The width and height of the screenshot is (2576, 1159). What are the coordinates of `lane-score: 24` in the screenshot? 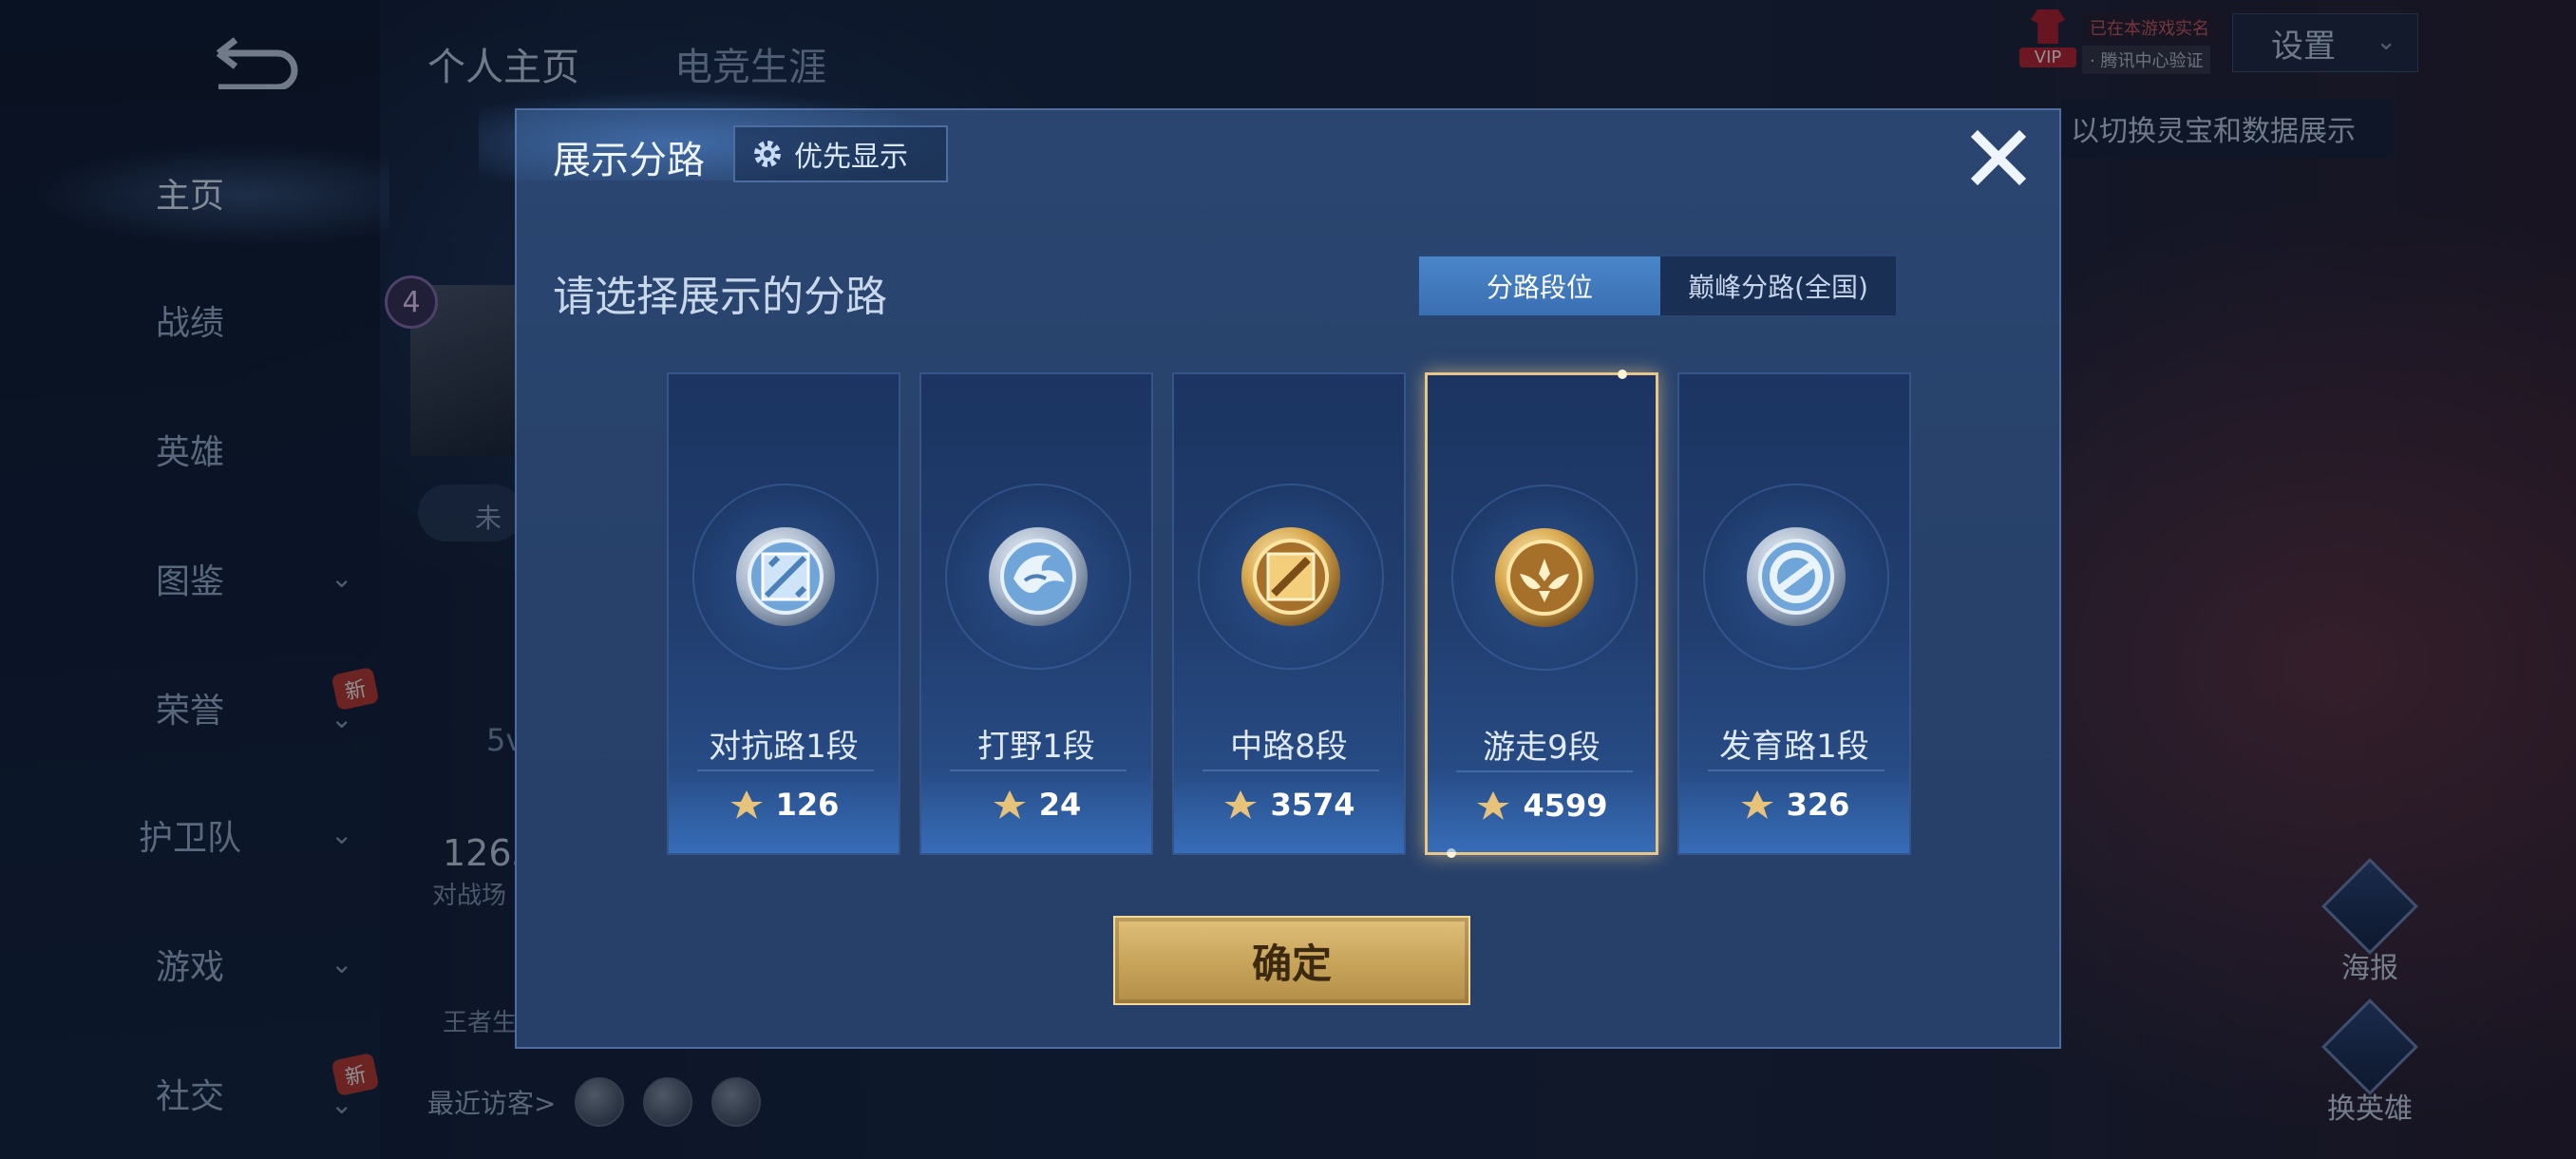 It's located at (1036, 805).